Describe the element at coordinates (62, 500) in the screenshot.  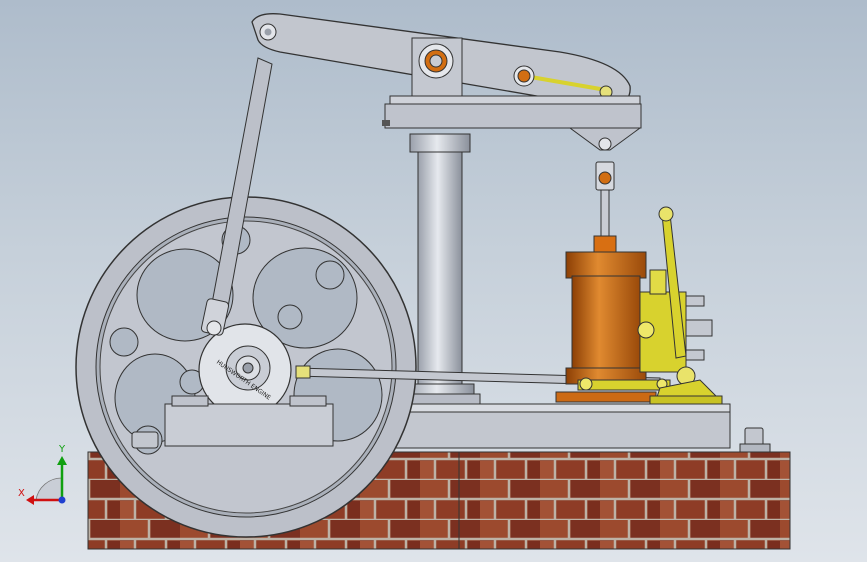
I see `z-axis-point` at that location.